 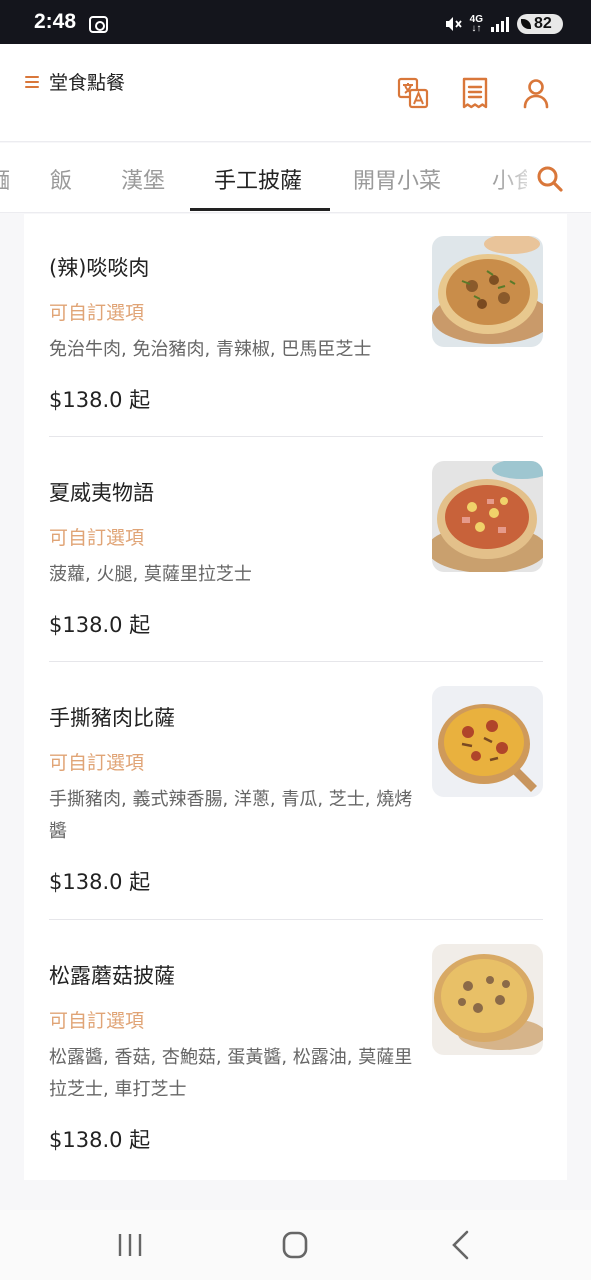 I want to click on tab-appetizers: 開胃小菜, so click(x=397, y=179).